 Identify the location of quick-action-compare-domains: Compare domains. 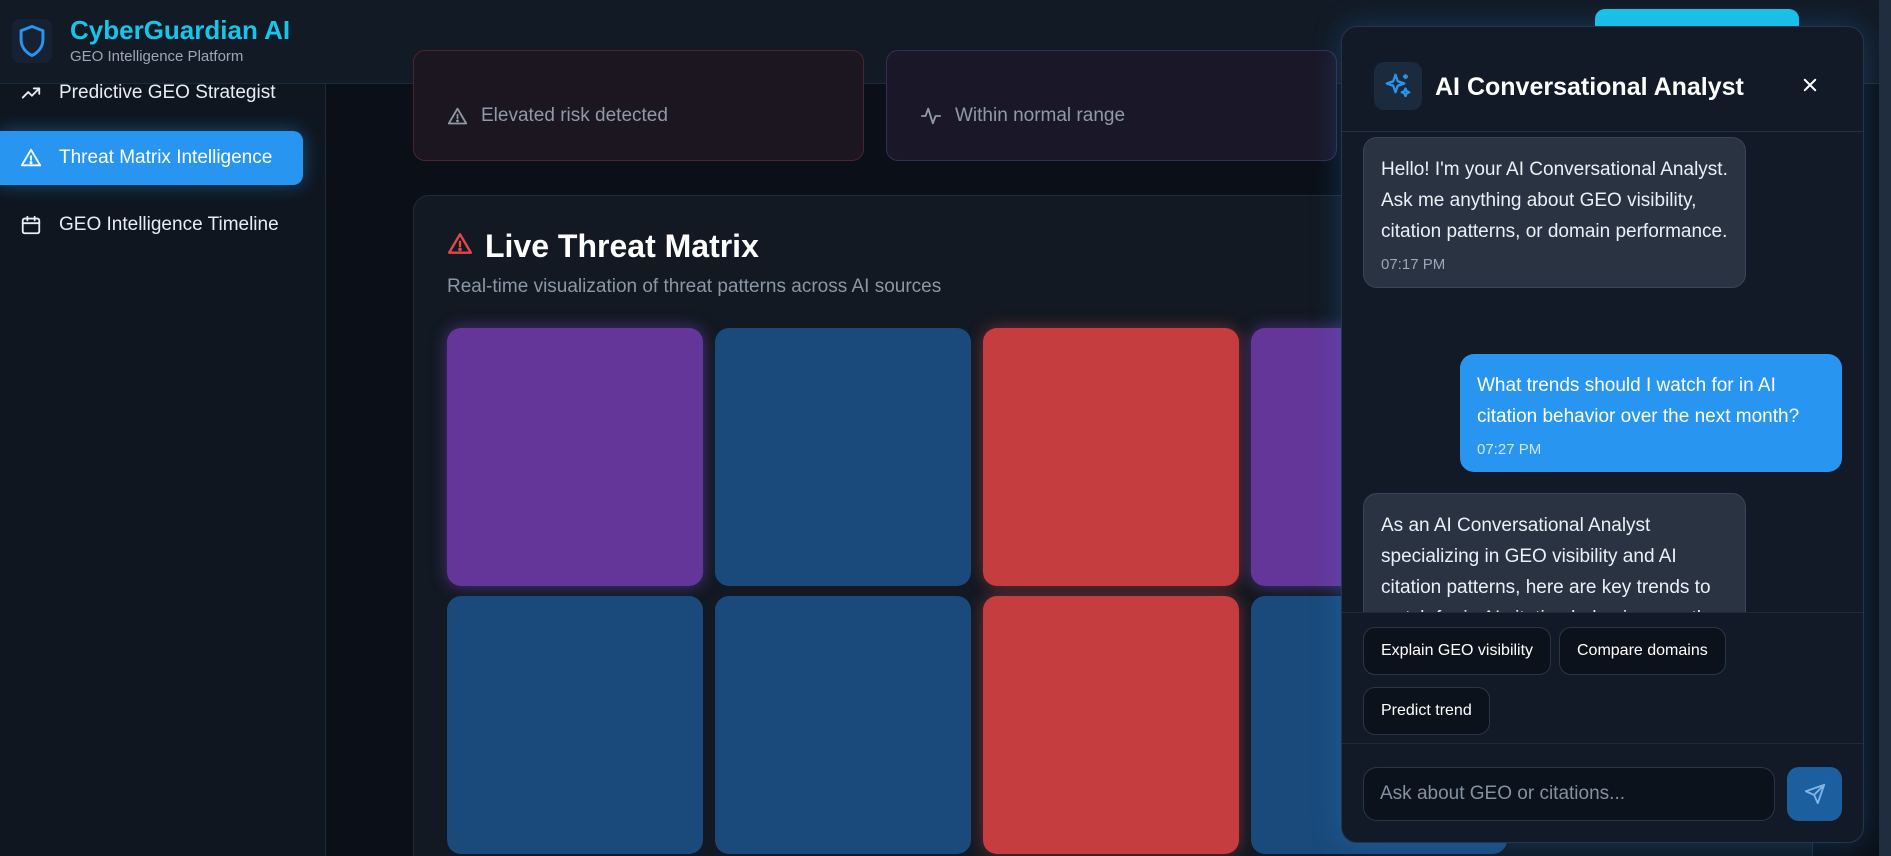
(1642, 651).